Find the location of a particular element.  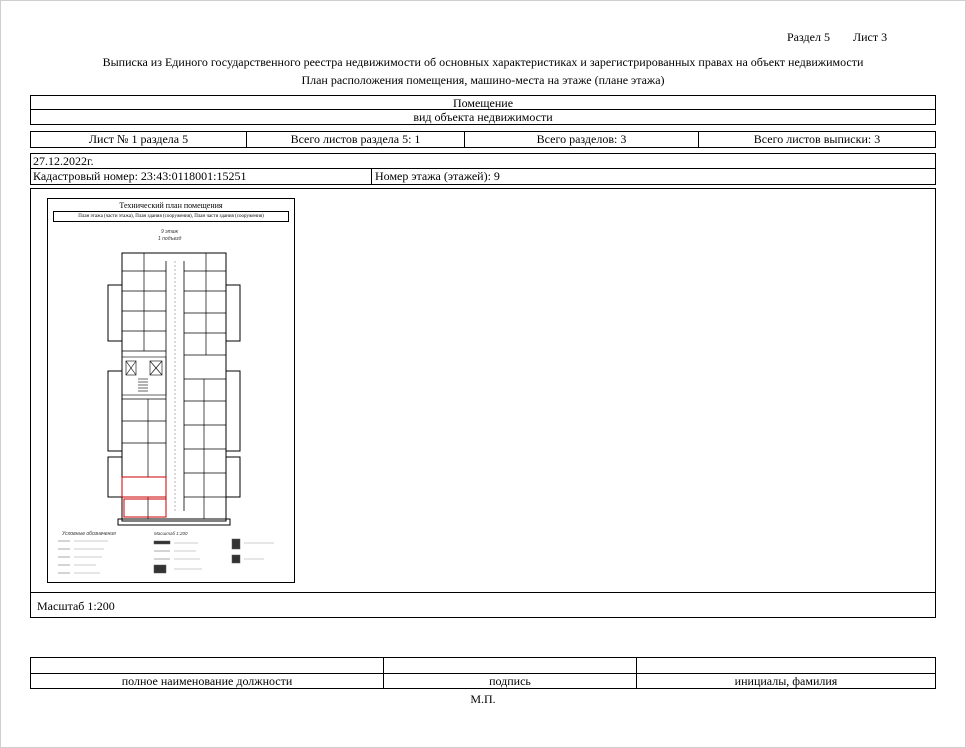

object-type-value: Помещение is located at coordinates (483, 102).